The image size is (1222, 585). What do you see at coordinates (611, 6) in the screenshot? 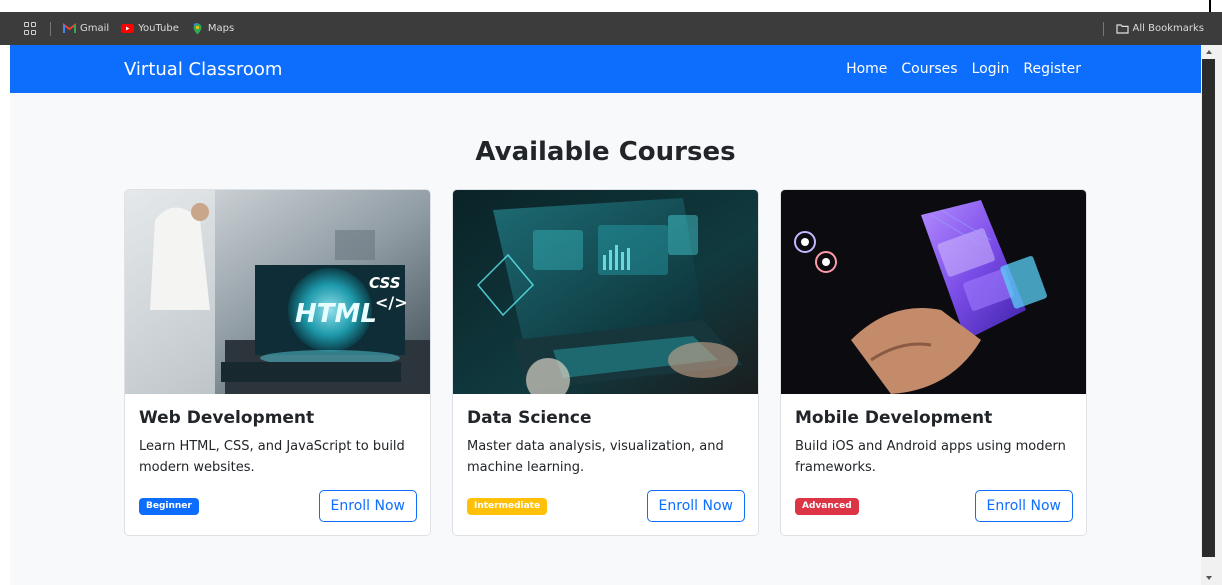
I see `window-top-edge` at bounding box center [611, 6].